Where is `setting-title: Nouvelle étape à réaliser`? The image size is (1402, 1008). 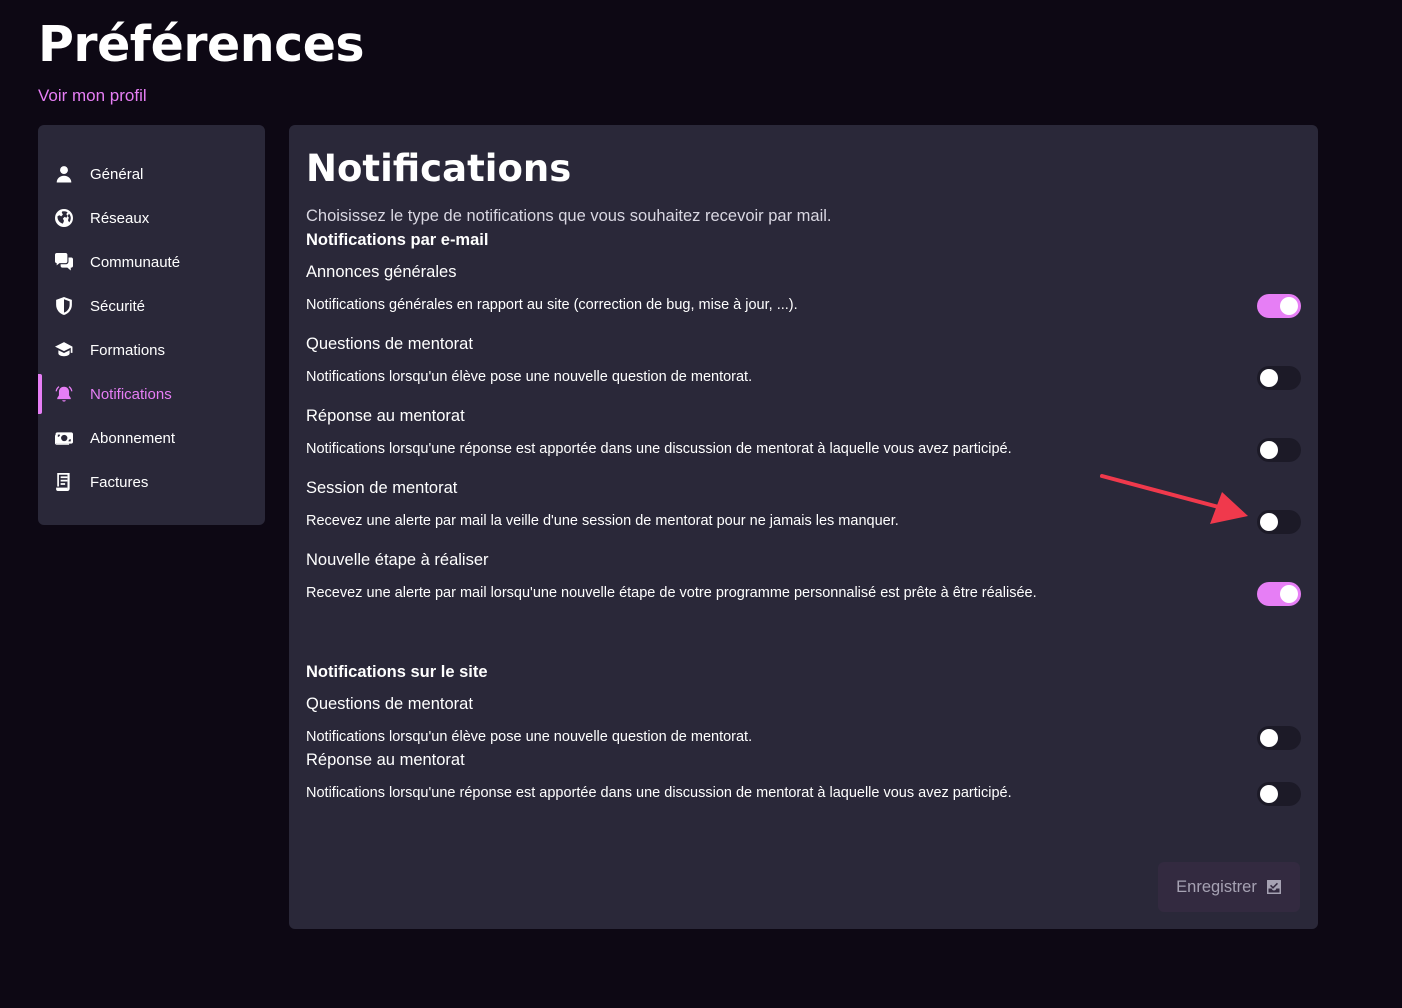 setting-title: Nouvelle étape à réaliser is located at coordinates (397, 560).